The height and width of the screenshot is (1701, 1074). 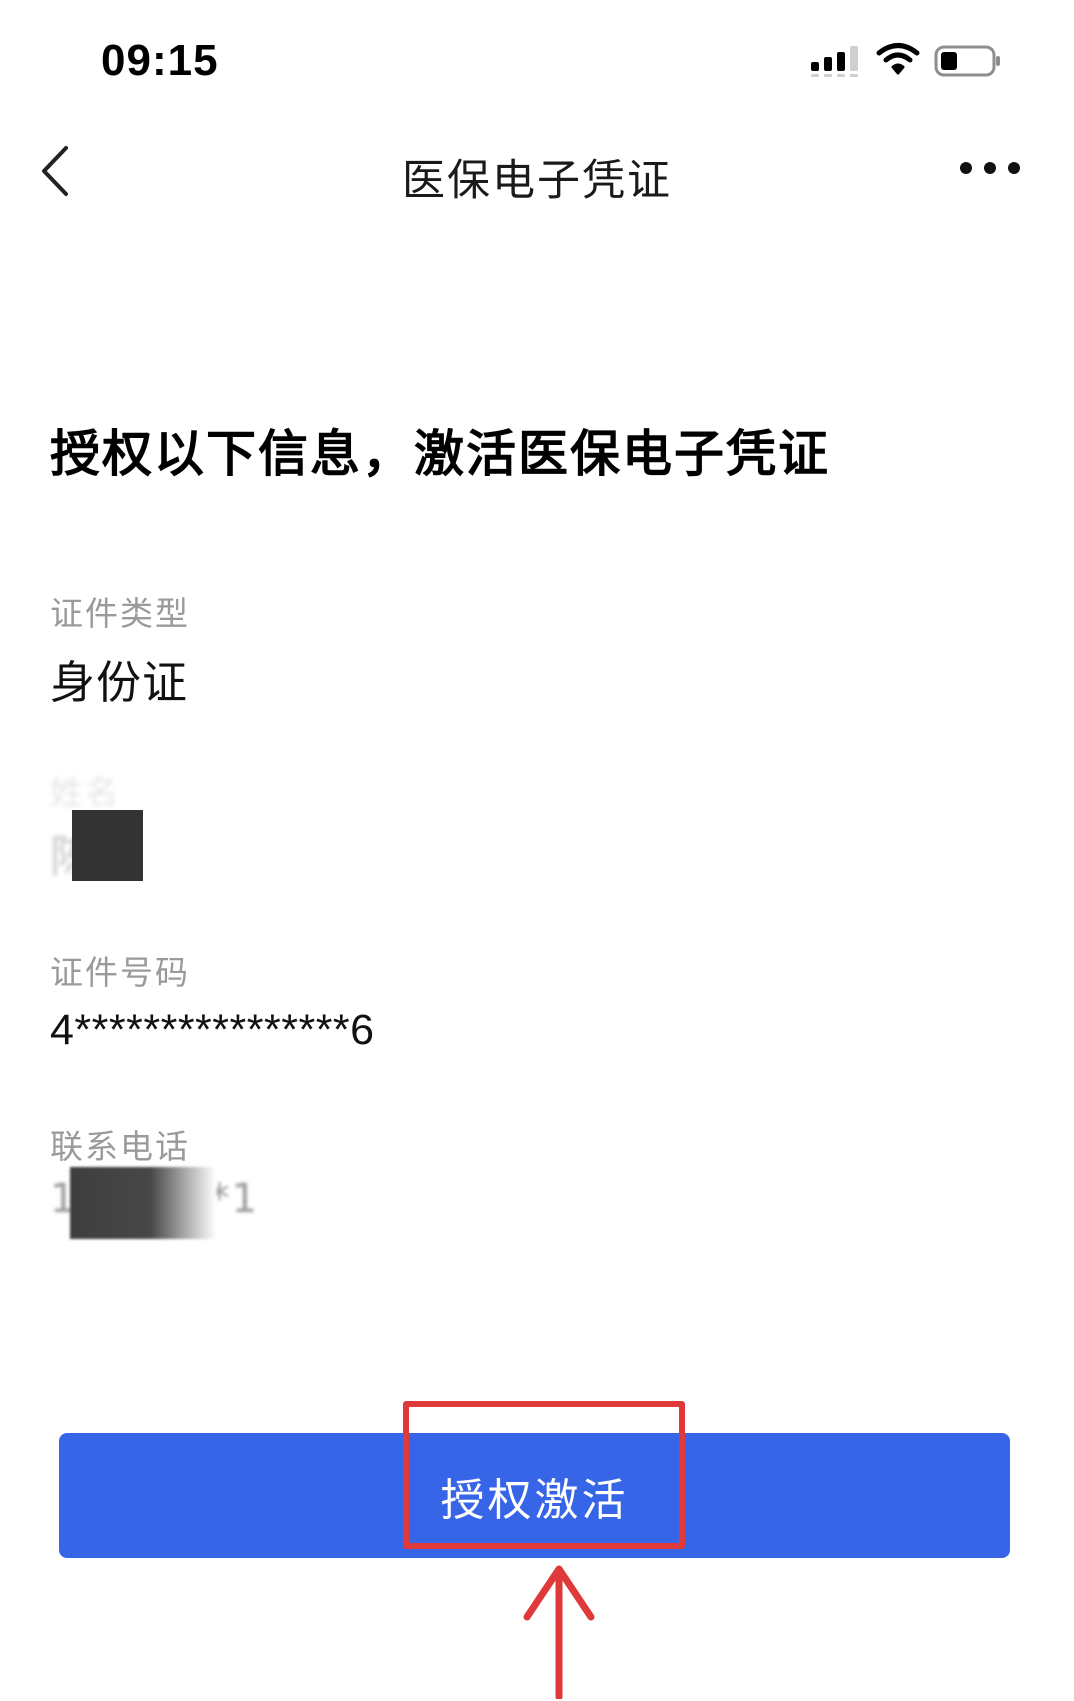 I want to click on more-horizontal-icon, so click(x=990, y=168).